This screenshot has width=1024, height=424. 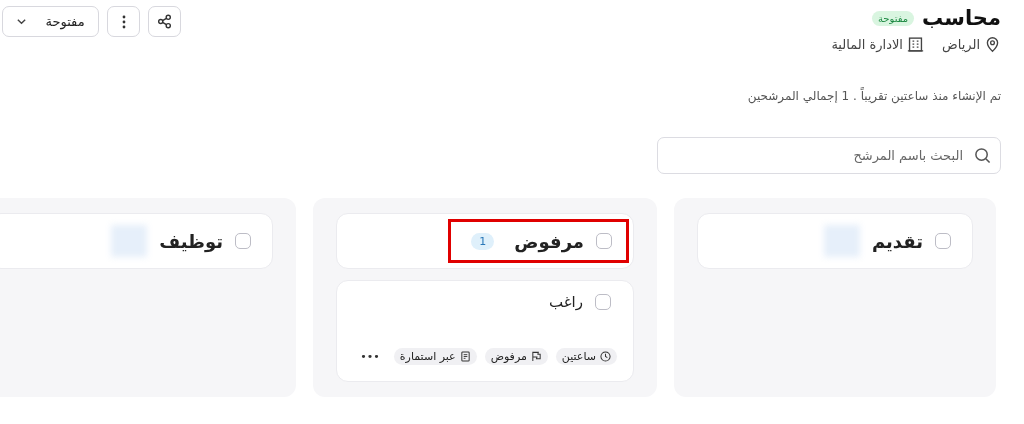 I want to click on status-dropdown: مفتوحة, so click(x=50, y=21).